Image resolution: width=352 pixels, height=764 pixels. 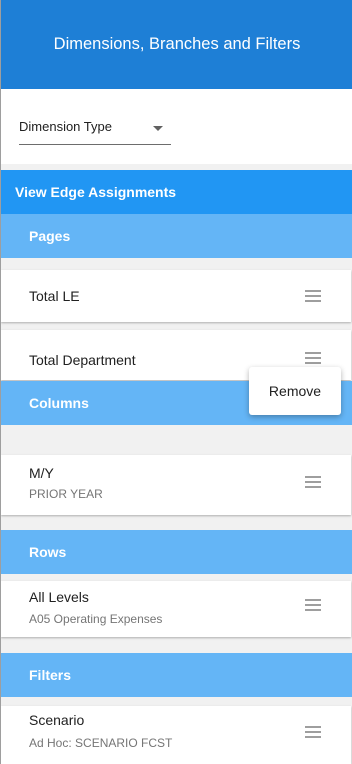 I want to click on section-header-filters: Filters, so click(x=176, y=675).